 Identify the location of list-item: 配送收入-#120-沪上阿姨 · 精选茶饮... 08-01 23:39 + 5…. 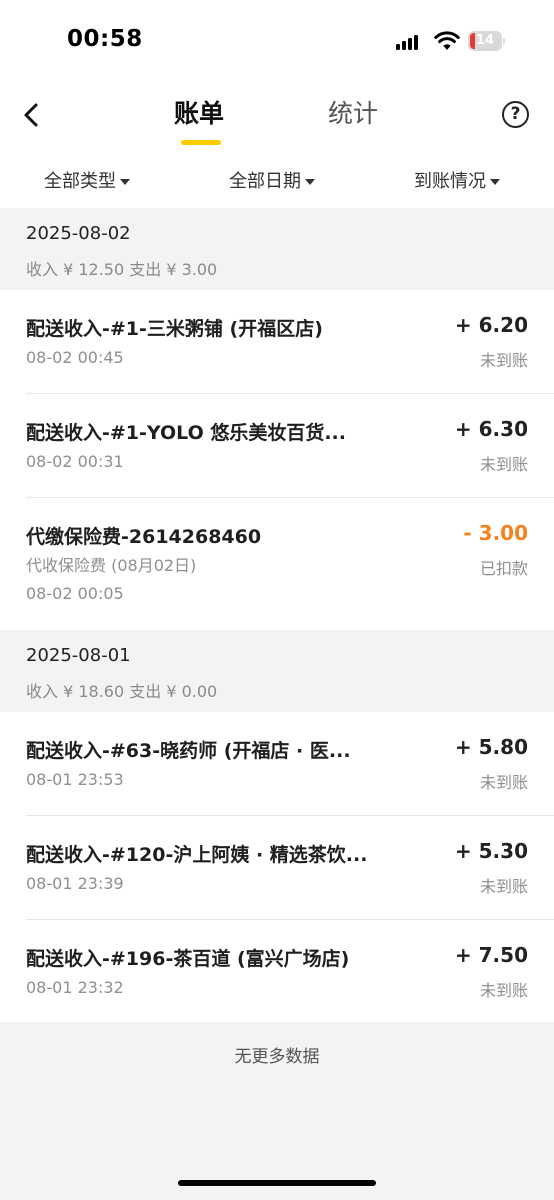
(277, 868).